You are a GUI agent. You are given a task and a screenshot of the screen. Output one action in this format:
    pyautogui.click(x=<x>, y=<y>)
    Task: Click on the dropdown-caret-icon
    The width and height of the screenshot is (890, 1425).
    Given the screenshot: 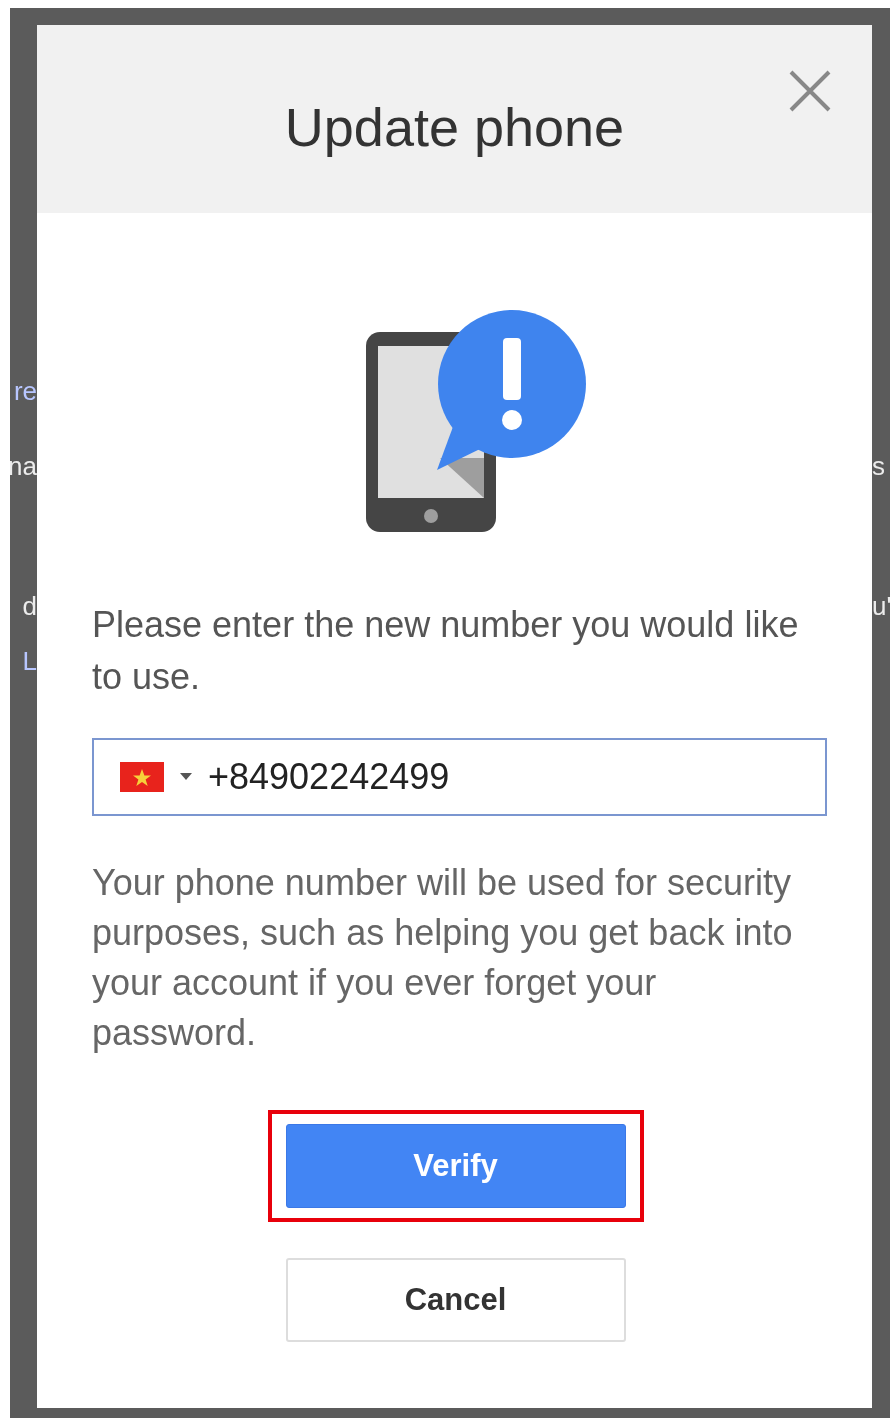 What is the action you would take?
    pyautogui.click(x=186, y=777)
    